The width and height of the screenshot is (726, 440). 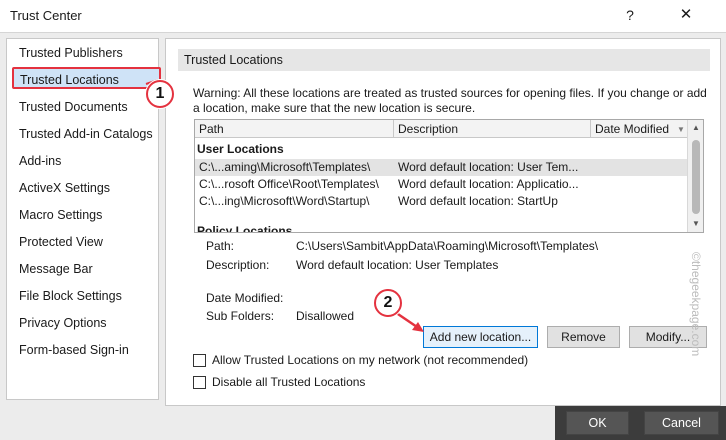 I want to click on sidebar-item-message-bar: Message Bar, so click(x=56, y=269).